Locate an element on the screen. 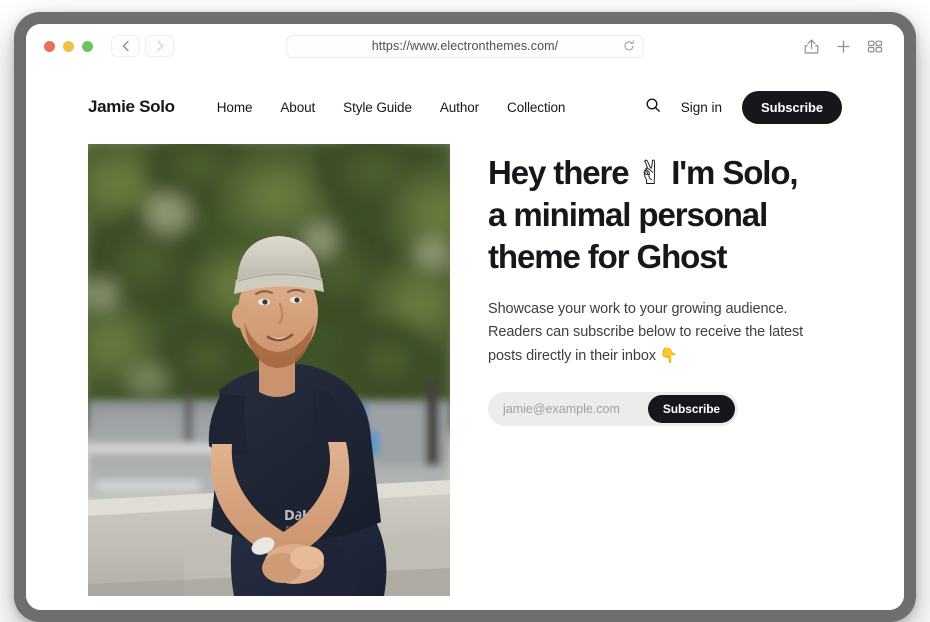  browser-toolbar: https://www.electronthemes.com/ is located at coordinates (465, 46).